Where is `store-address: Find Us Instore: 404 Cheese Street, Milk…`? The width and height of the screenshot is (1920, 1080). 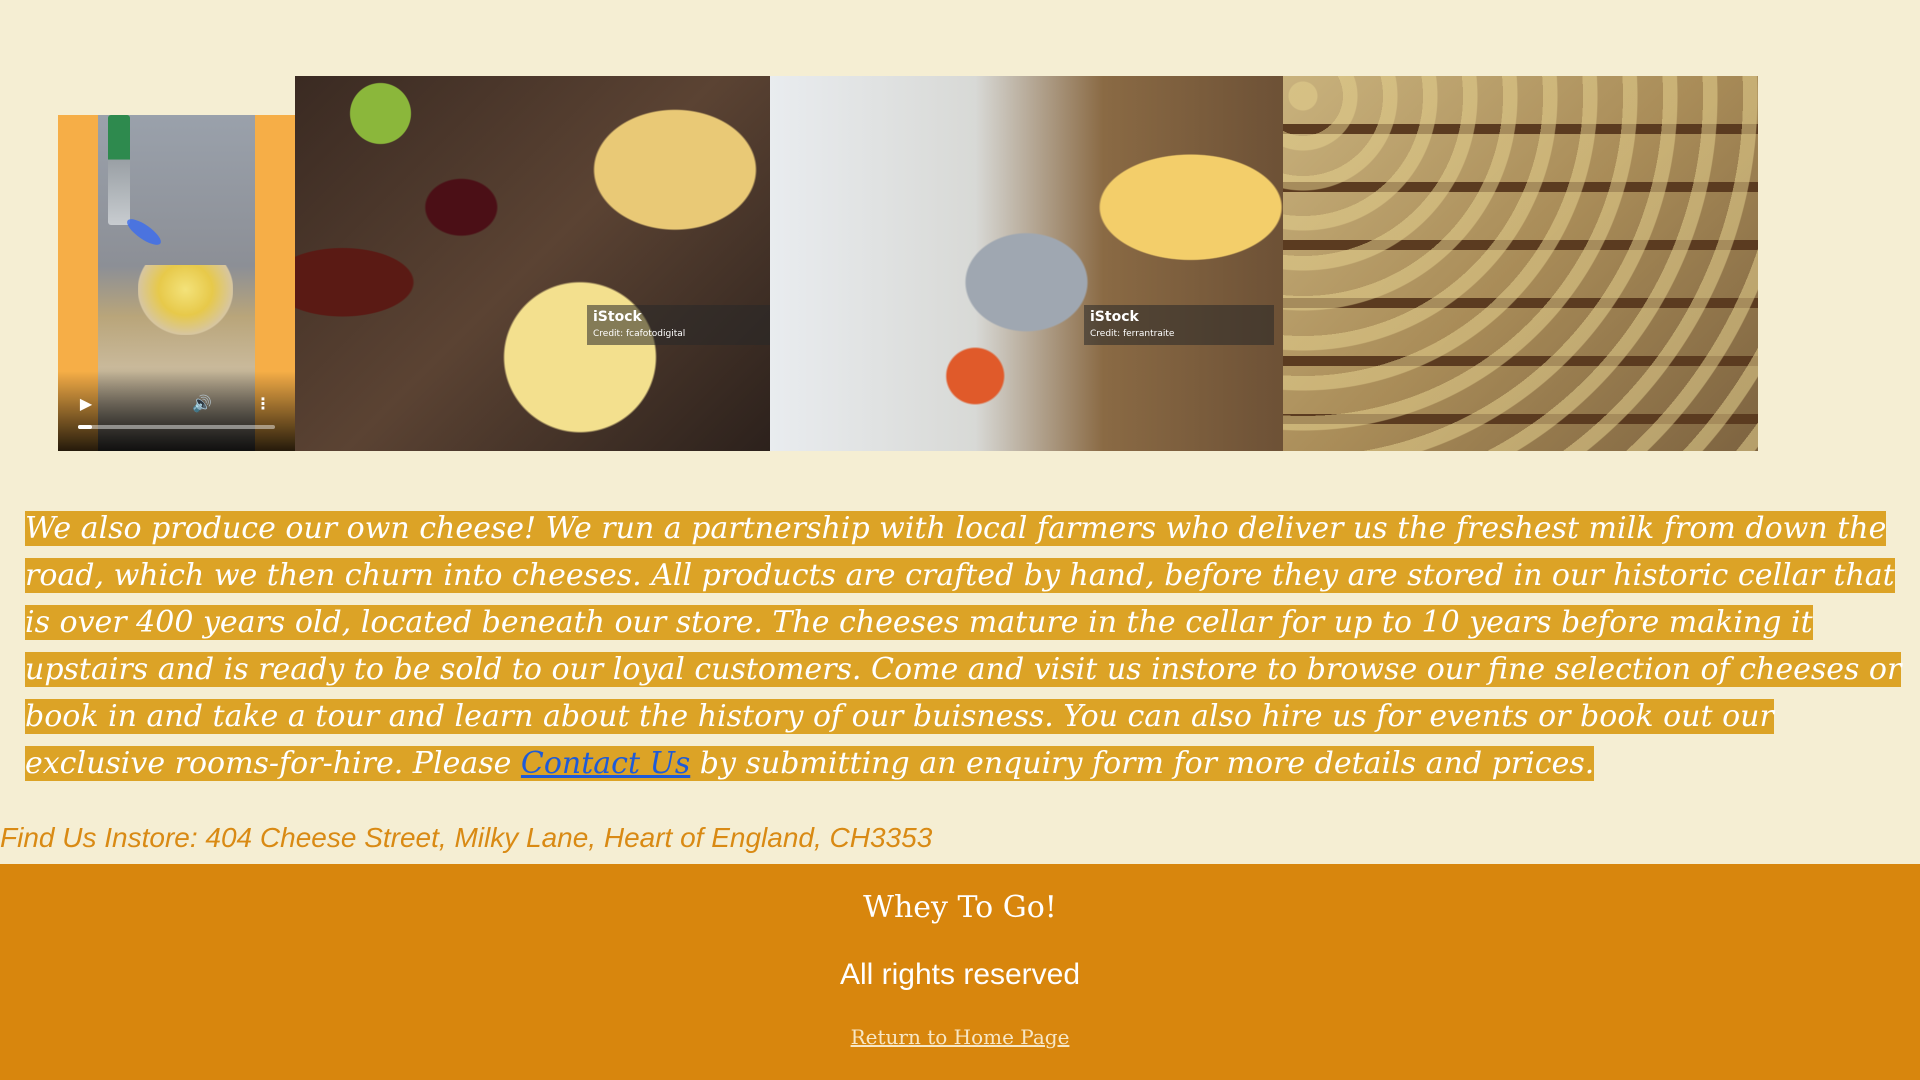 store-address: Find Us Instore: 404 Cheese Street, Milk… is located at coordinates (466, 837).